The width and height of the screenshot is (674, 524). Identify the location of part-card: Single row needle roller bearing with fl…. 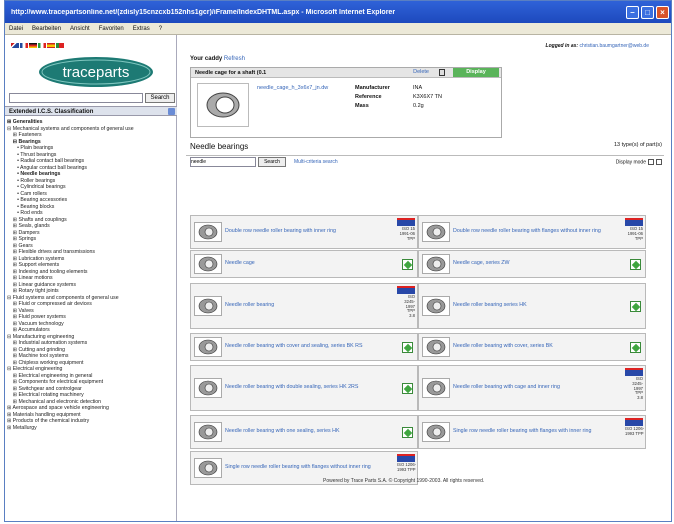
(532, 432).